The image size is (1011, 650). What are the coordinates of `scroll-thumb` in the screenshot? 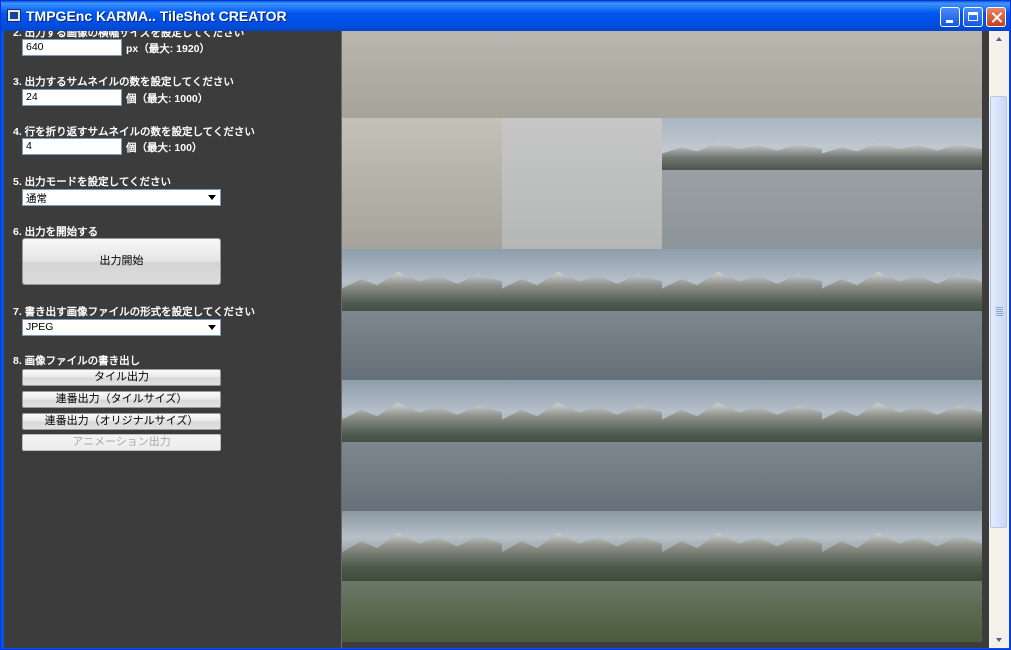 It's located at (998, 312).